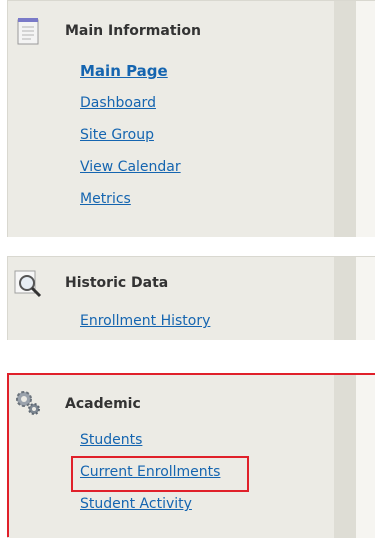  Describe the element at coordinates (130, 77) in the screenshot. I see `link-main-page: Main Page` at that location.